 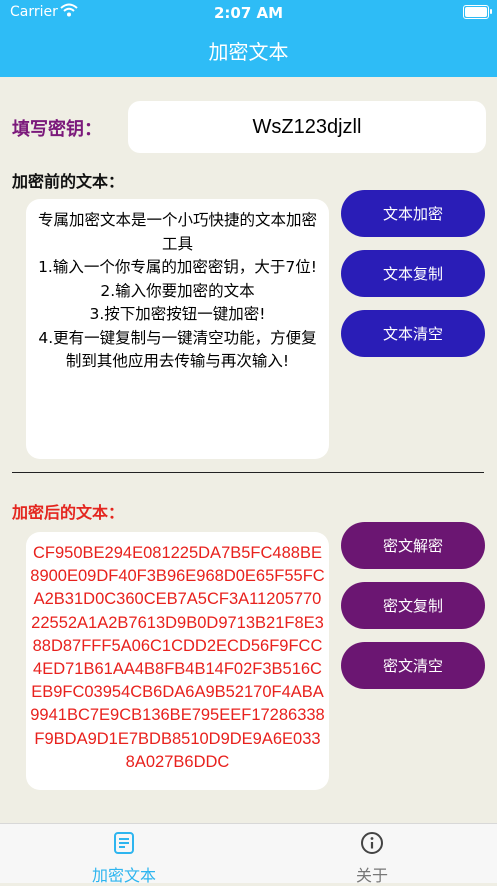 I want to click on divider, so click(x=248, y=472).